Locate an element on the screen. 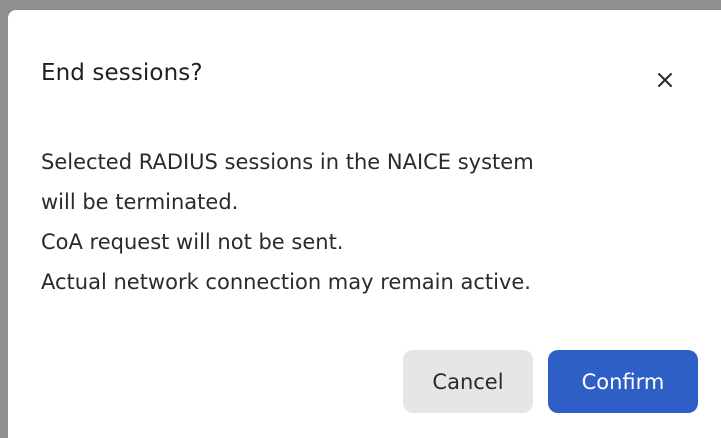 This screenshot has height=438, width=721. message-line: will be terminated. is located at coordinates (140, 202).